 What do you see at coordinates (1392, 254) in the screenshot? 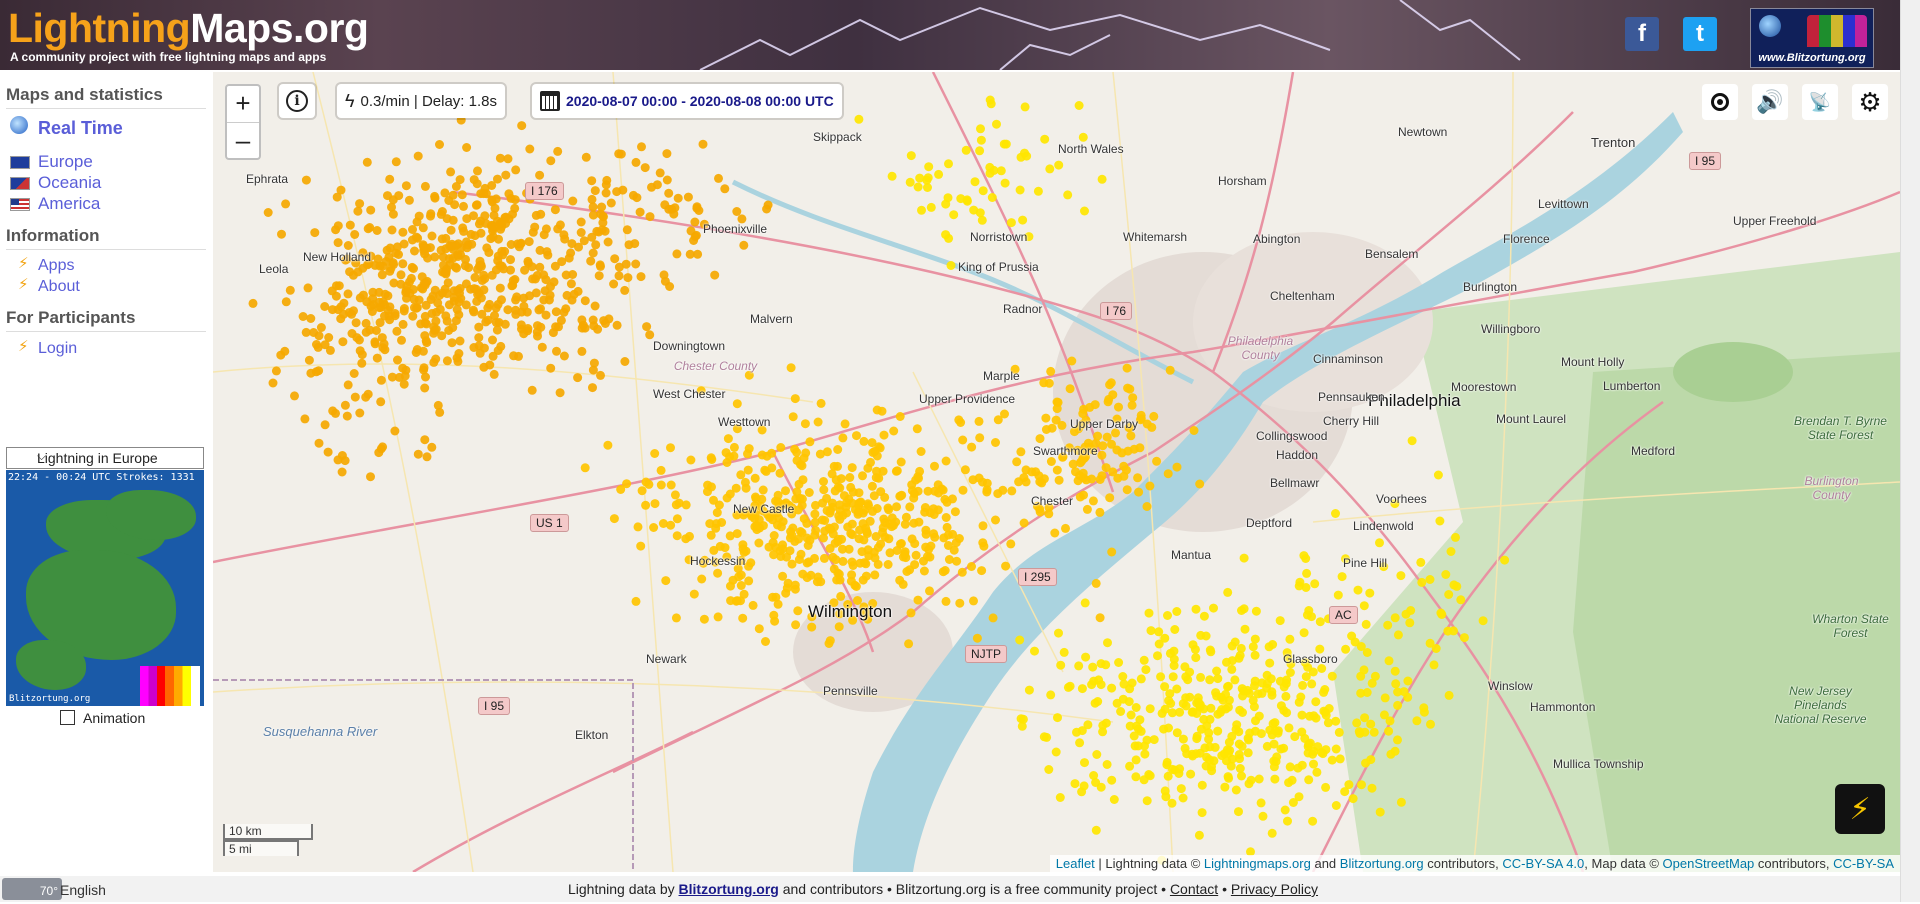
I see `map-label: Bensalem` at bounding box center [1392, 254].